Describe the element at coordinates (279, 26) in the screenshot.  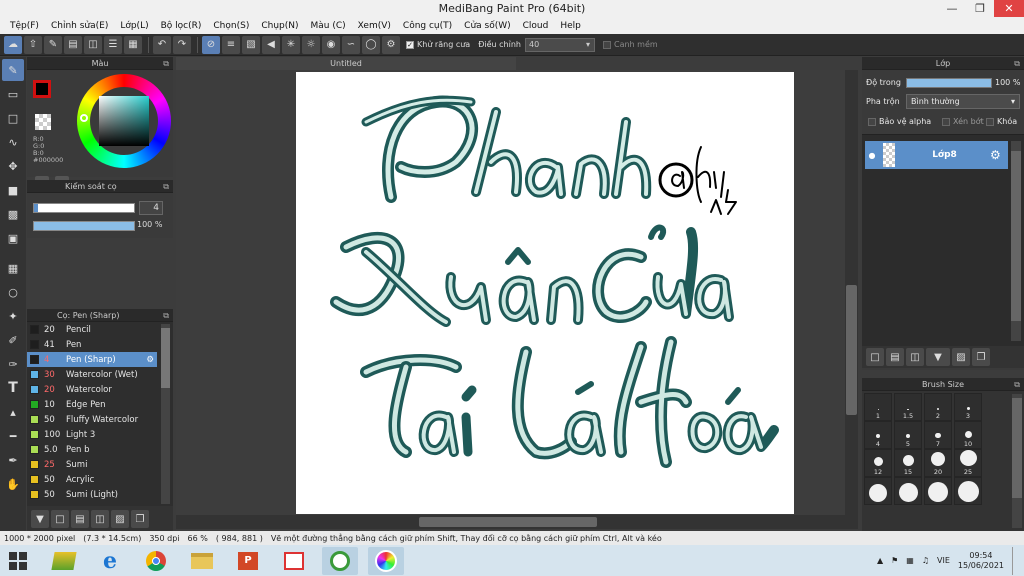
I see `menu-item: Chụp(N)` at that location.